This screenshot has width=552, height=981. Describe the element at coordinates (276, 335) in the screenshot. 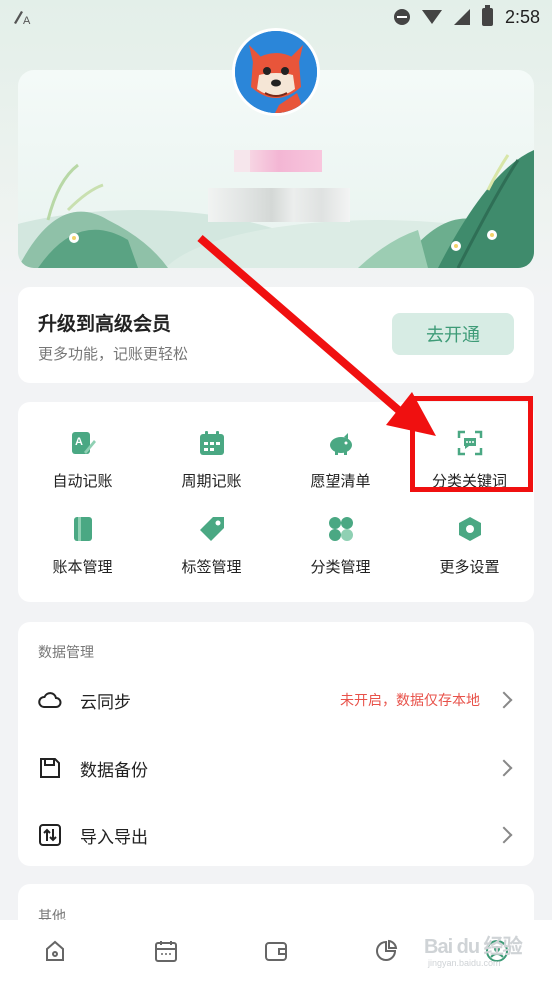

I see `vip-upgrade-card: 升级到高级会员 更多功能，记账更轻松 去开通` at that location.